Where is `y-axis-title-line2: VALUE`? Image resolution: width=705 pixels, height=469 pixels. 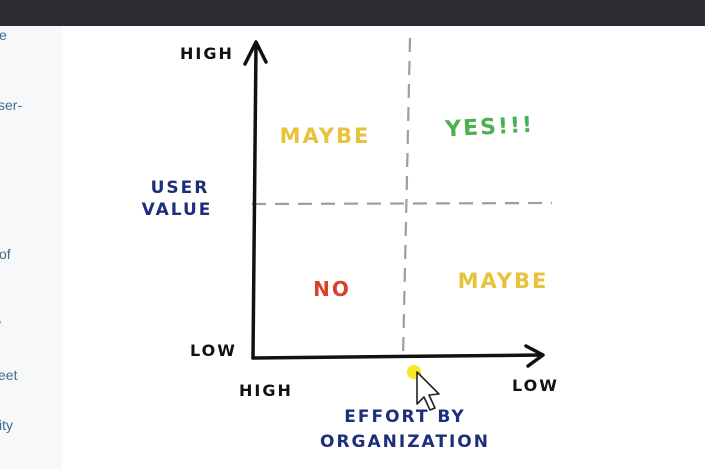 y-axis-title-line2: VALUE is located at coordinates (177, 210).